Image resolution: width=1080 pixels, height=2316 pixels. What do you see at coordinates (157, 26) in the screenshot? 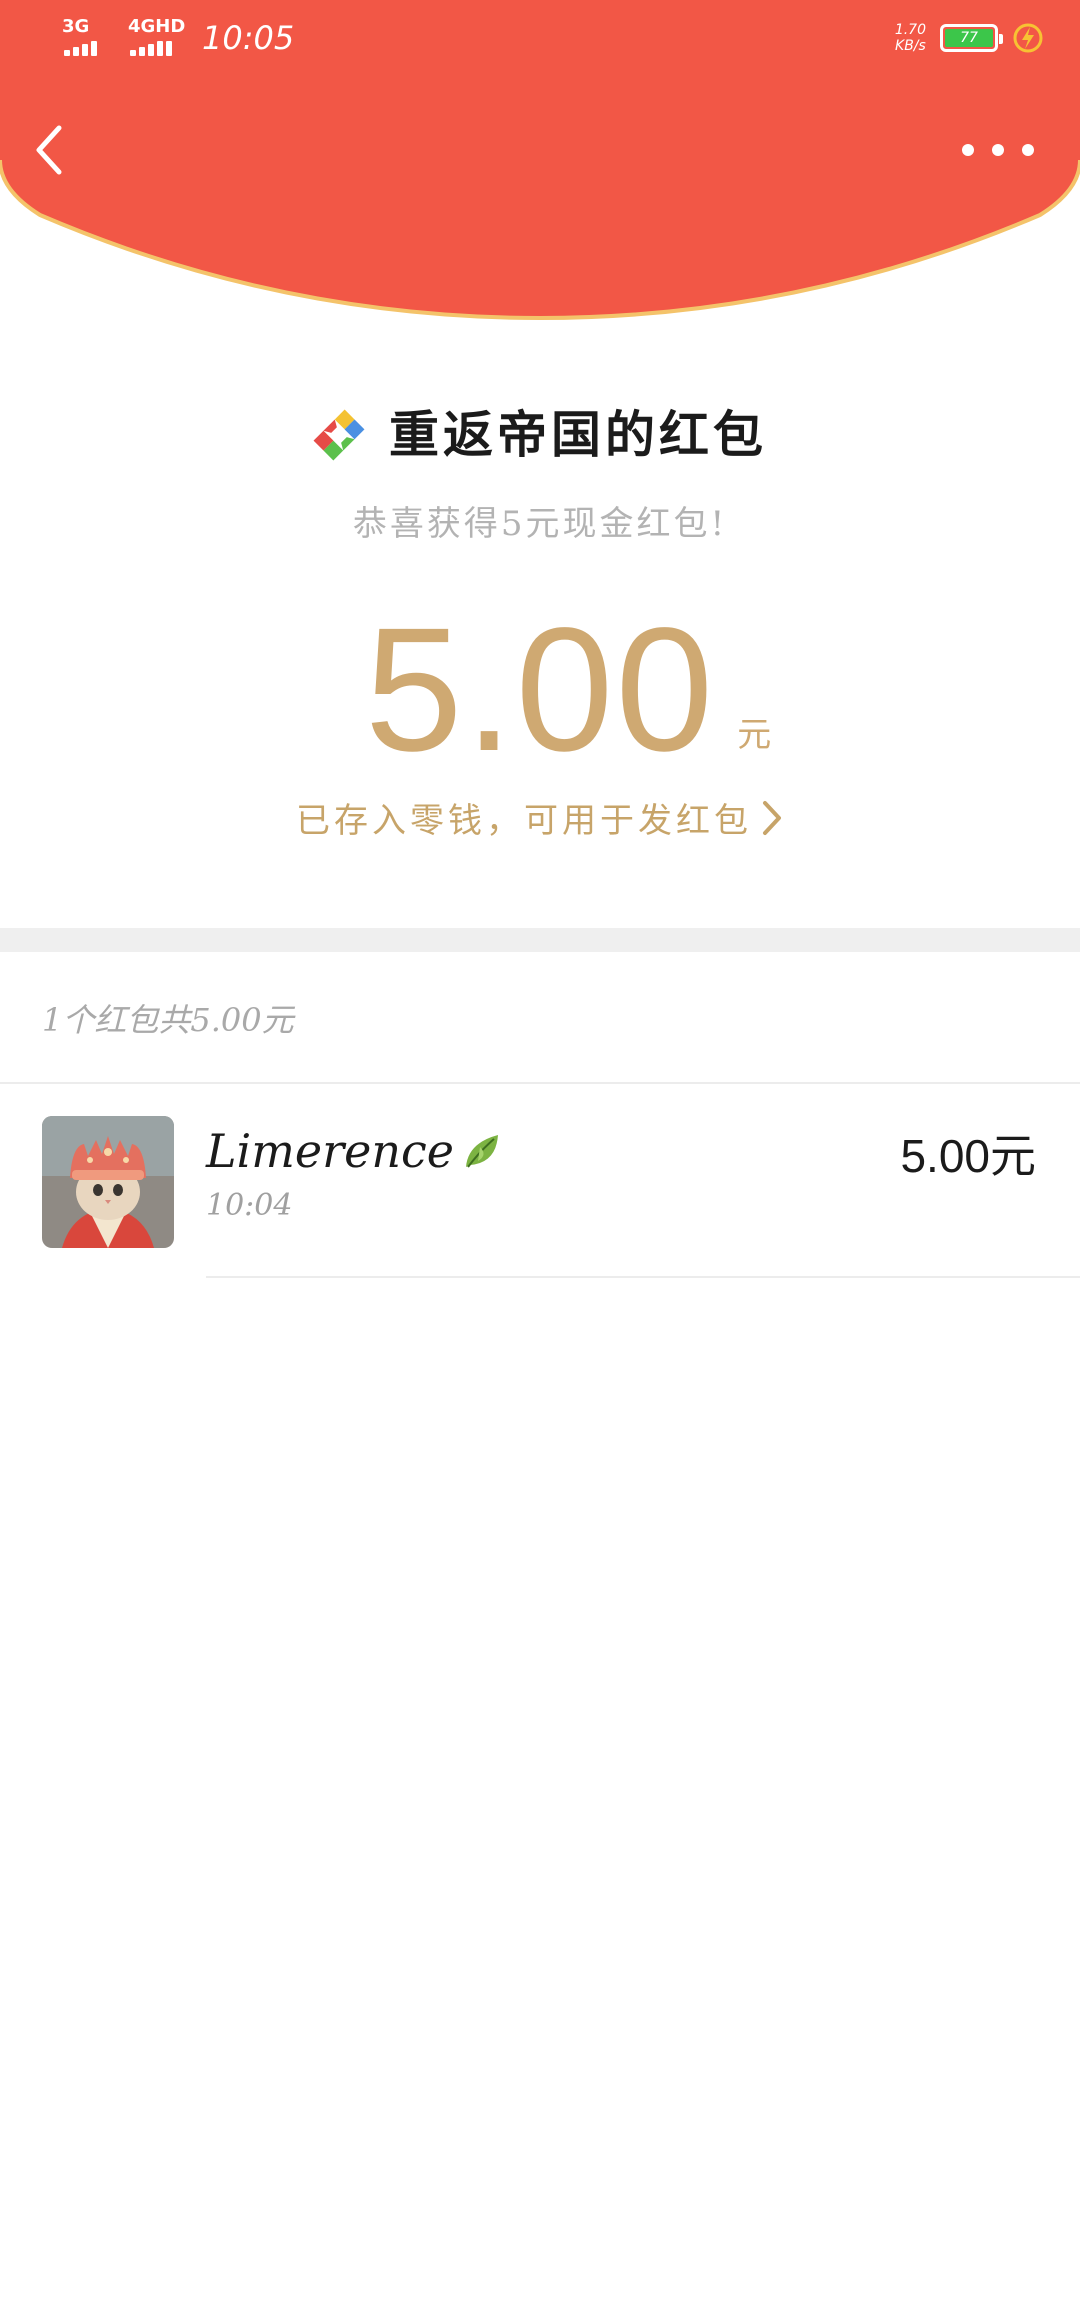
I see `network-type-2: 4GHD` at bounding box center [157, 26].